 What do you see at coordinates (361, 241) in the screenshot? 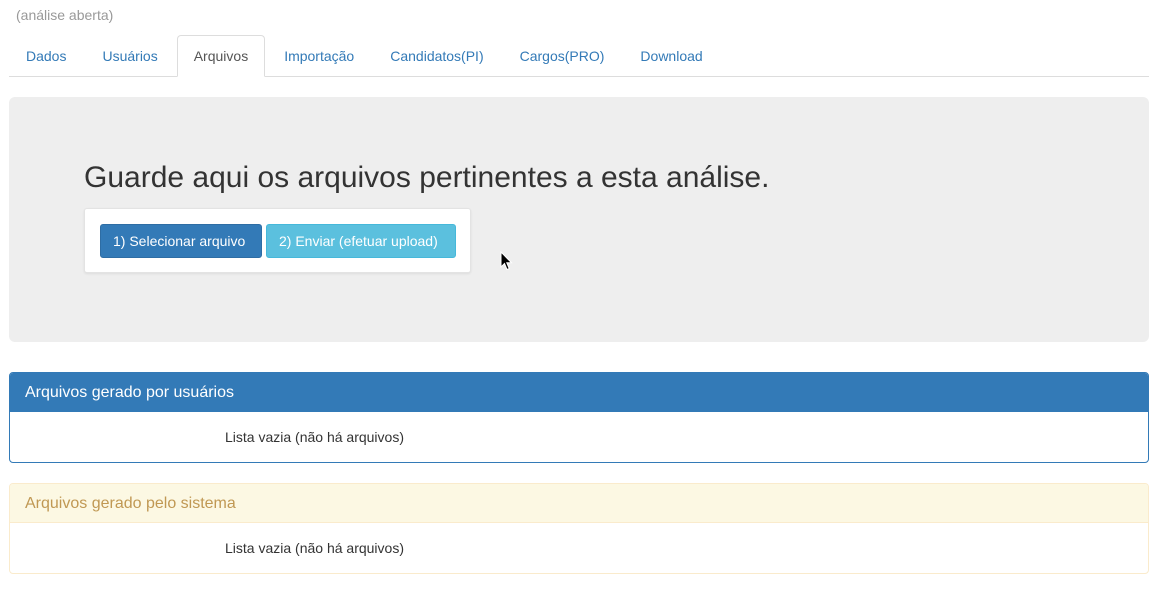
I see `upload-button: 2) Enviar (efetuar upload)` at bounding box center [361, 241].